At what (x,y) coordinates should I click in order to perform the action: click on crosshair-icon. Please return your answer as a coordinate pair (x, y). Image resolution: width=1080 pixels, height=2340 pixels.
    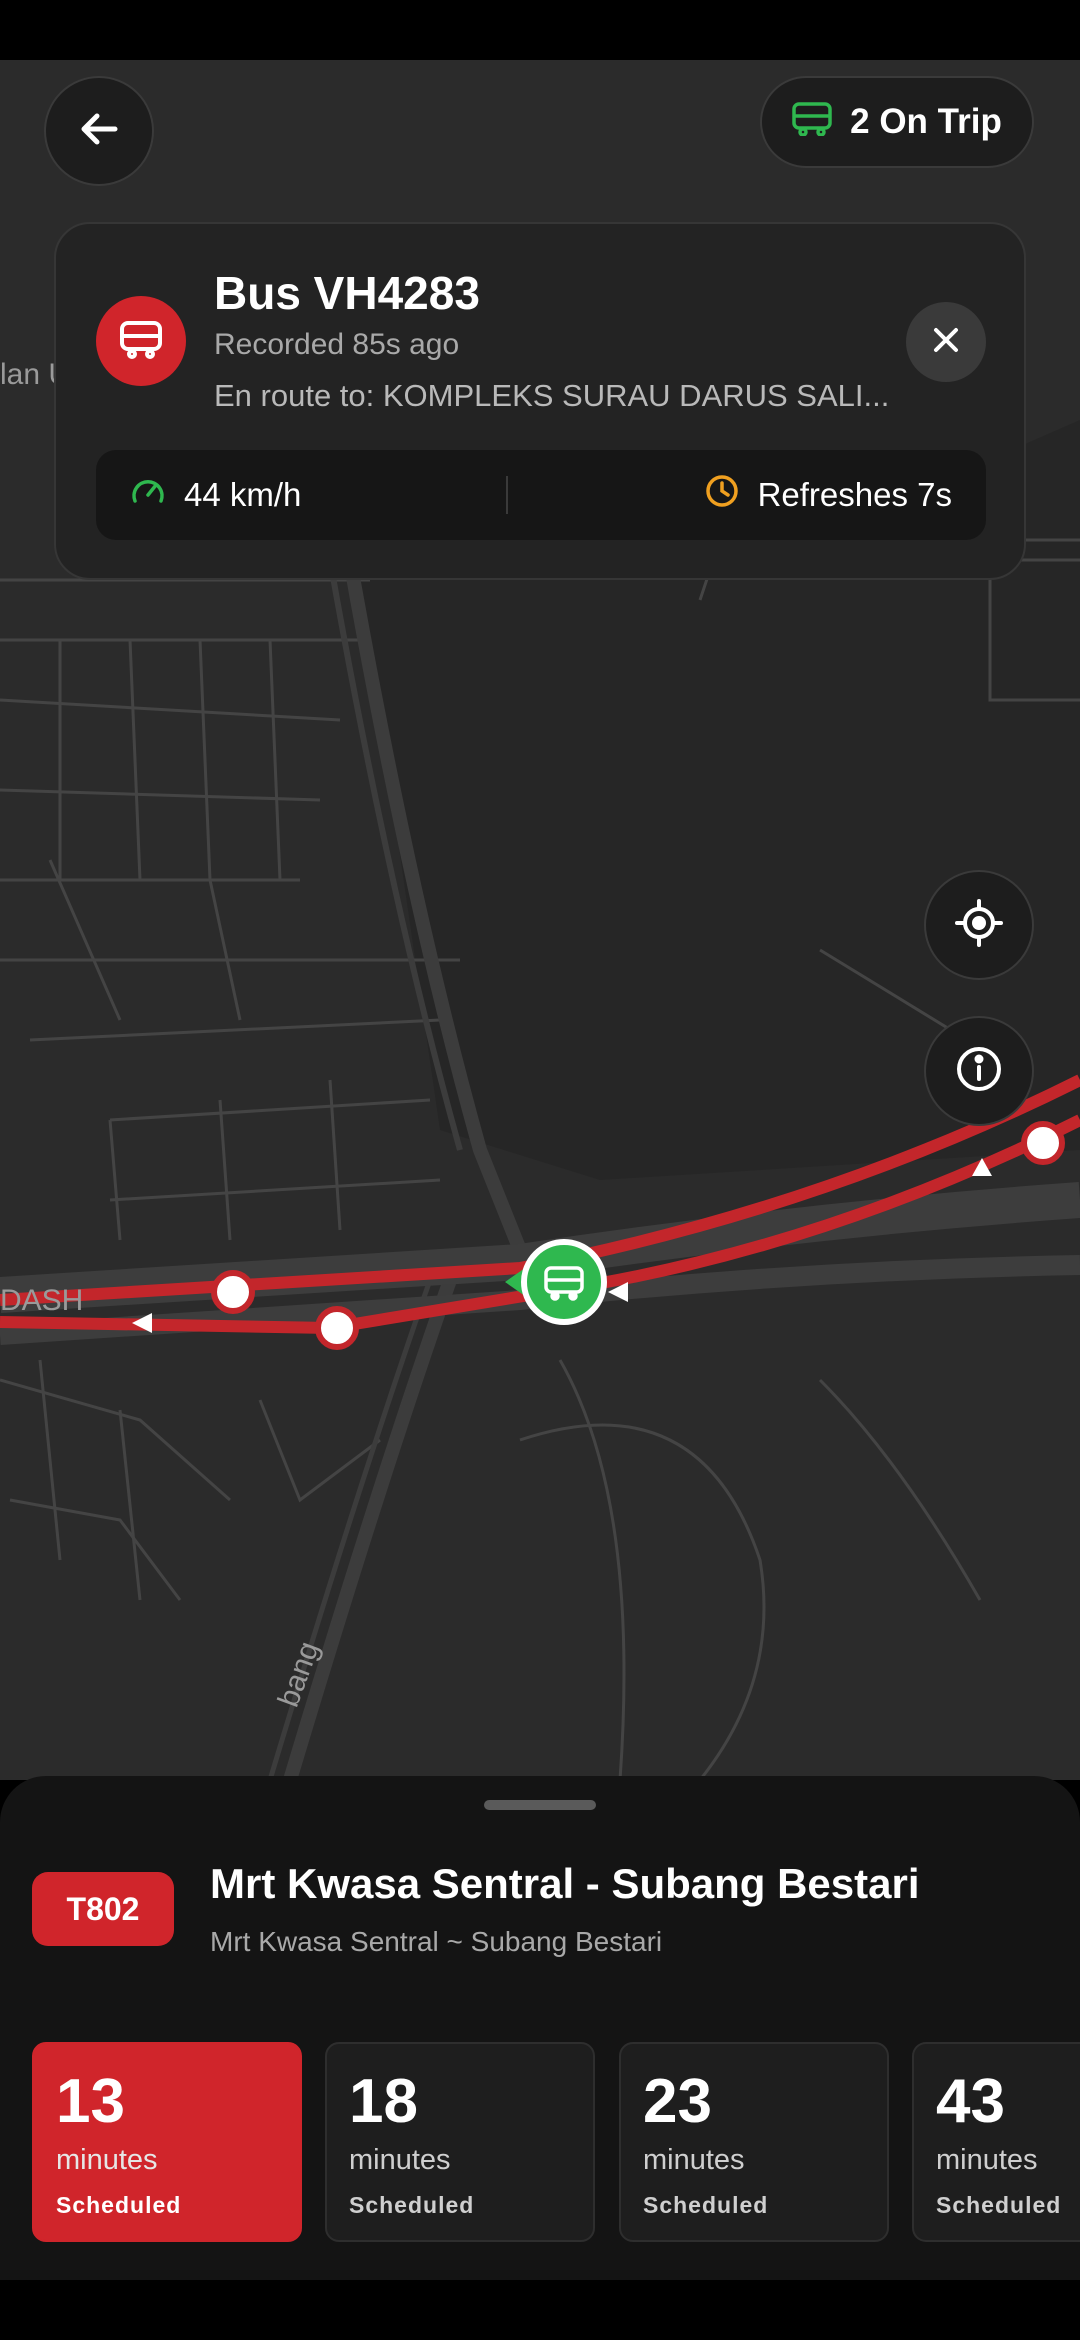
    Looking at the image, I should click on (979, 925).